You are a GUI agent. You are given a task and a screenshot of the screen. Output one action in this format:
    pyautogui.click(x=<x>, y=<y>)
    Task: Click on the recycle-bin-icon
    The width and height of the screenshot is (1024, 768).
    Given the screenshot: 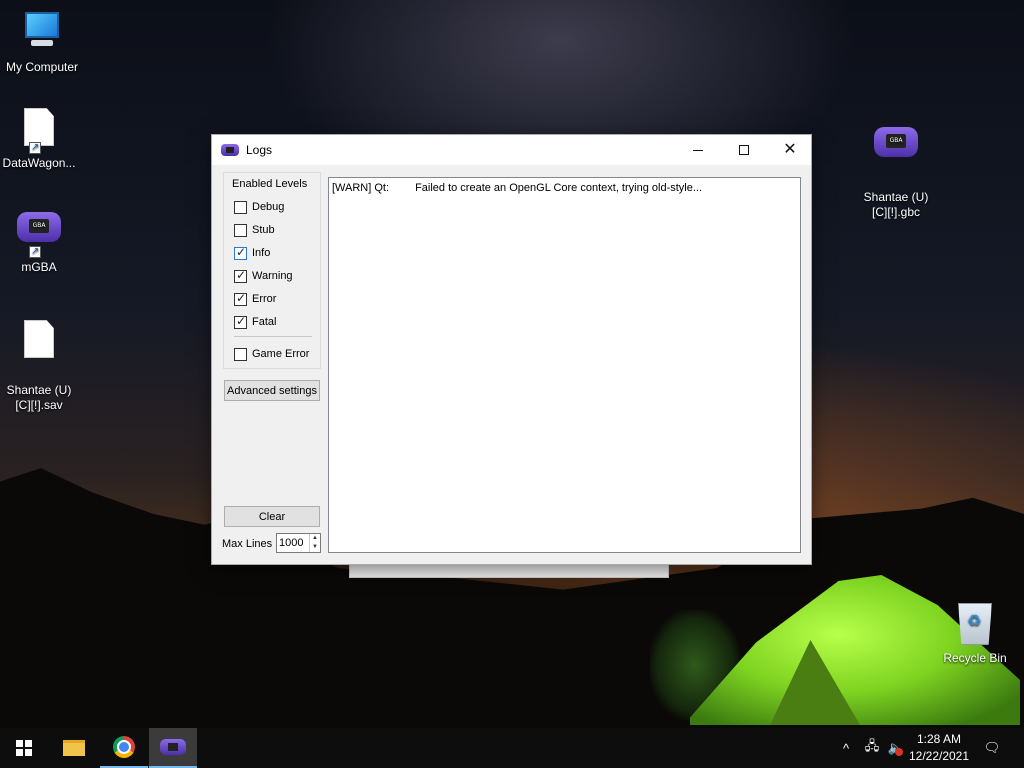 What is the action you would take?
    pyautogui.click(x=975, y=625)
    